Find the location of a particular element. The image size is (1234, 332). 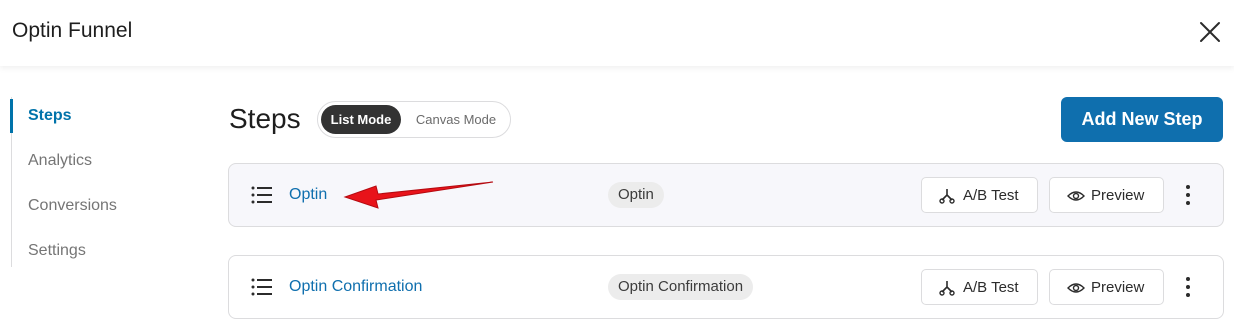

annotation-arrow is located at coordinates (418, 195).